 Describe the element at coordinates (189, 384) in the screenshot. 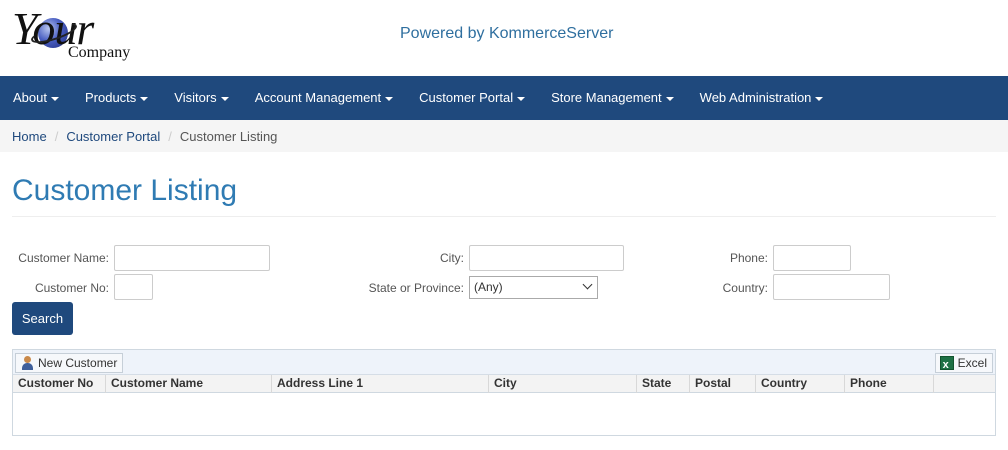

I see `col-customer-name: Customer Name` at that location.